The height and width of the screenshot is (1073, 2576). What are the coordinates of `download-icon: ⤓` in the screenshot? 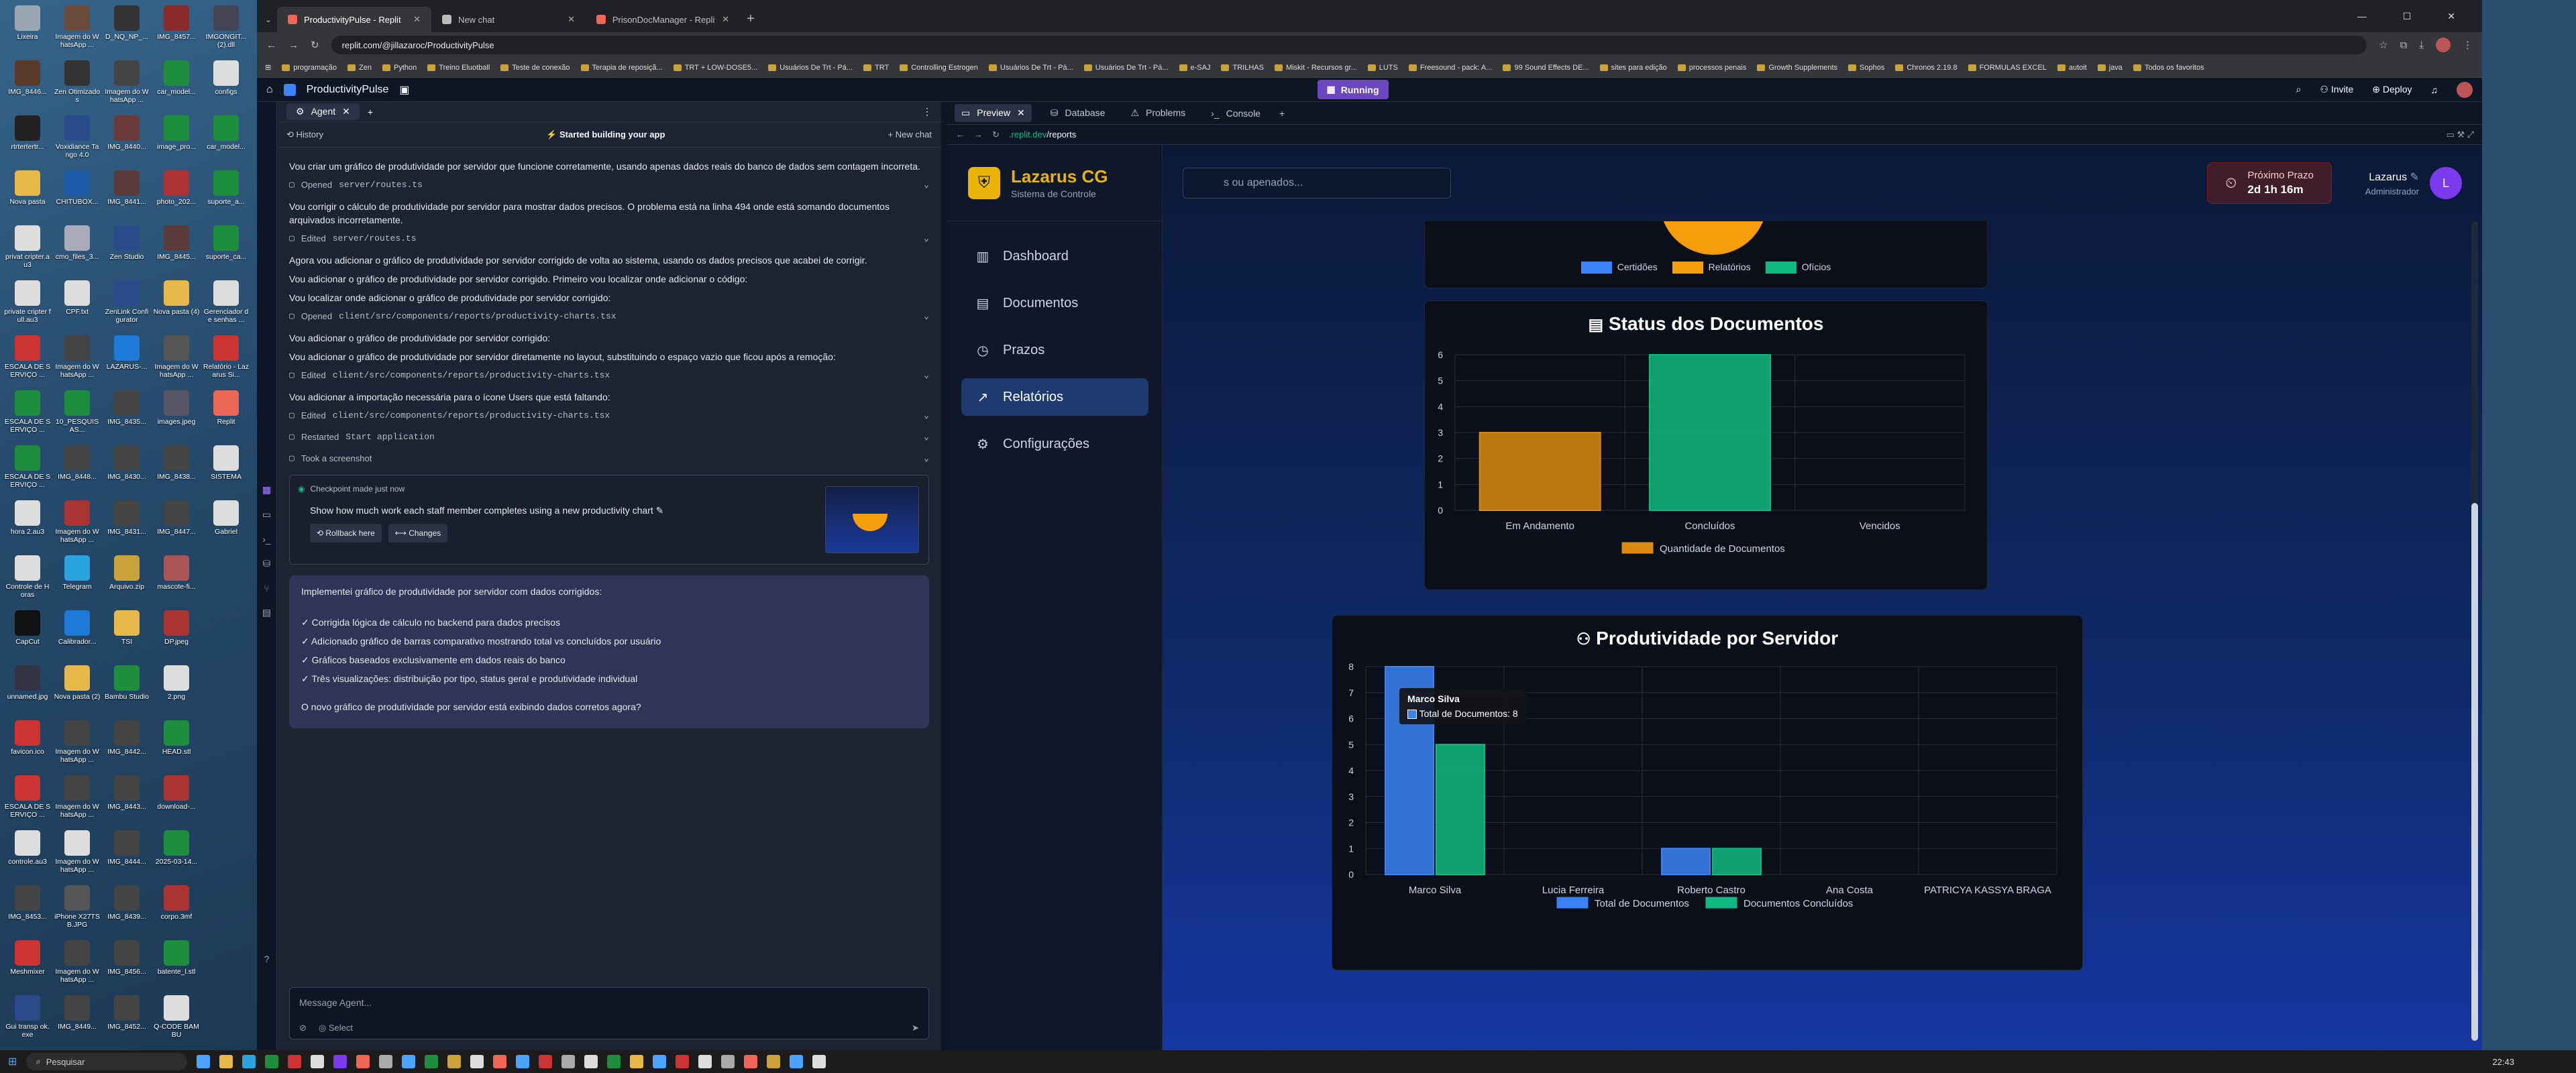 It's located at (2421, 45).